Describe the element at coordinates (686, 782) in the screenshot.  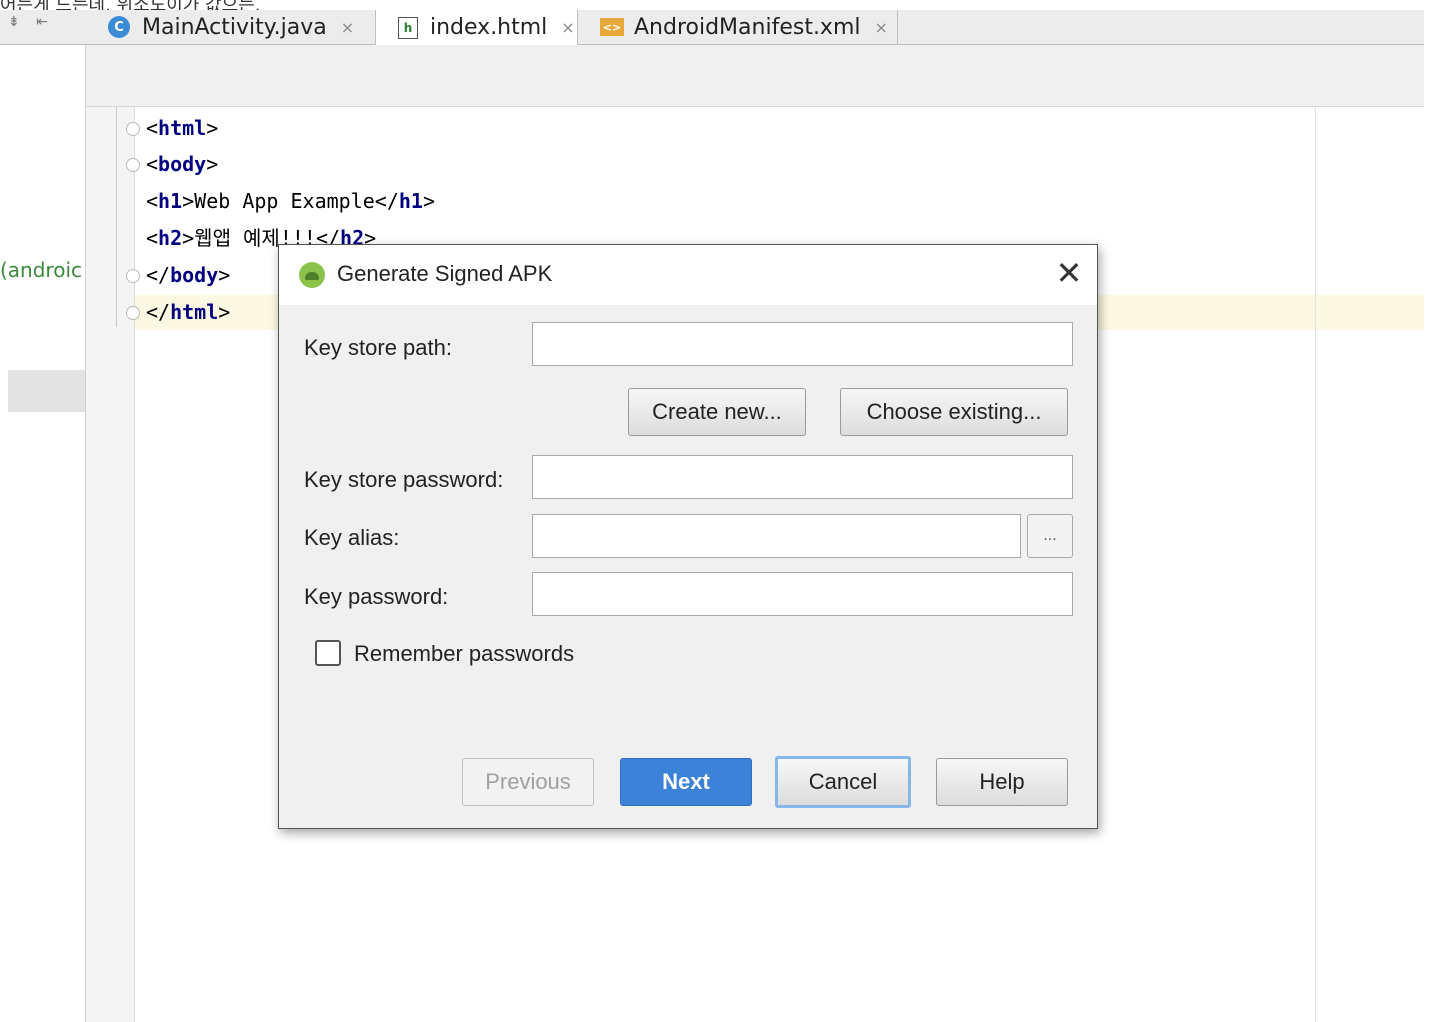
I see `next-button: Next` at that location.